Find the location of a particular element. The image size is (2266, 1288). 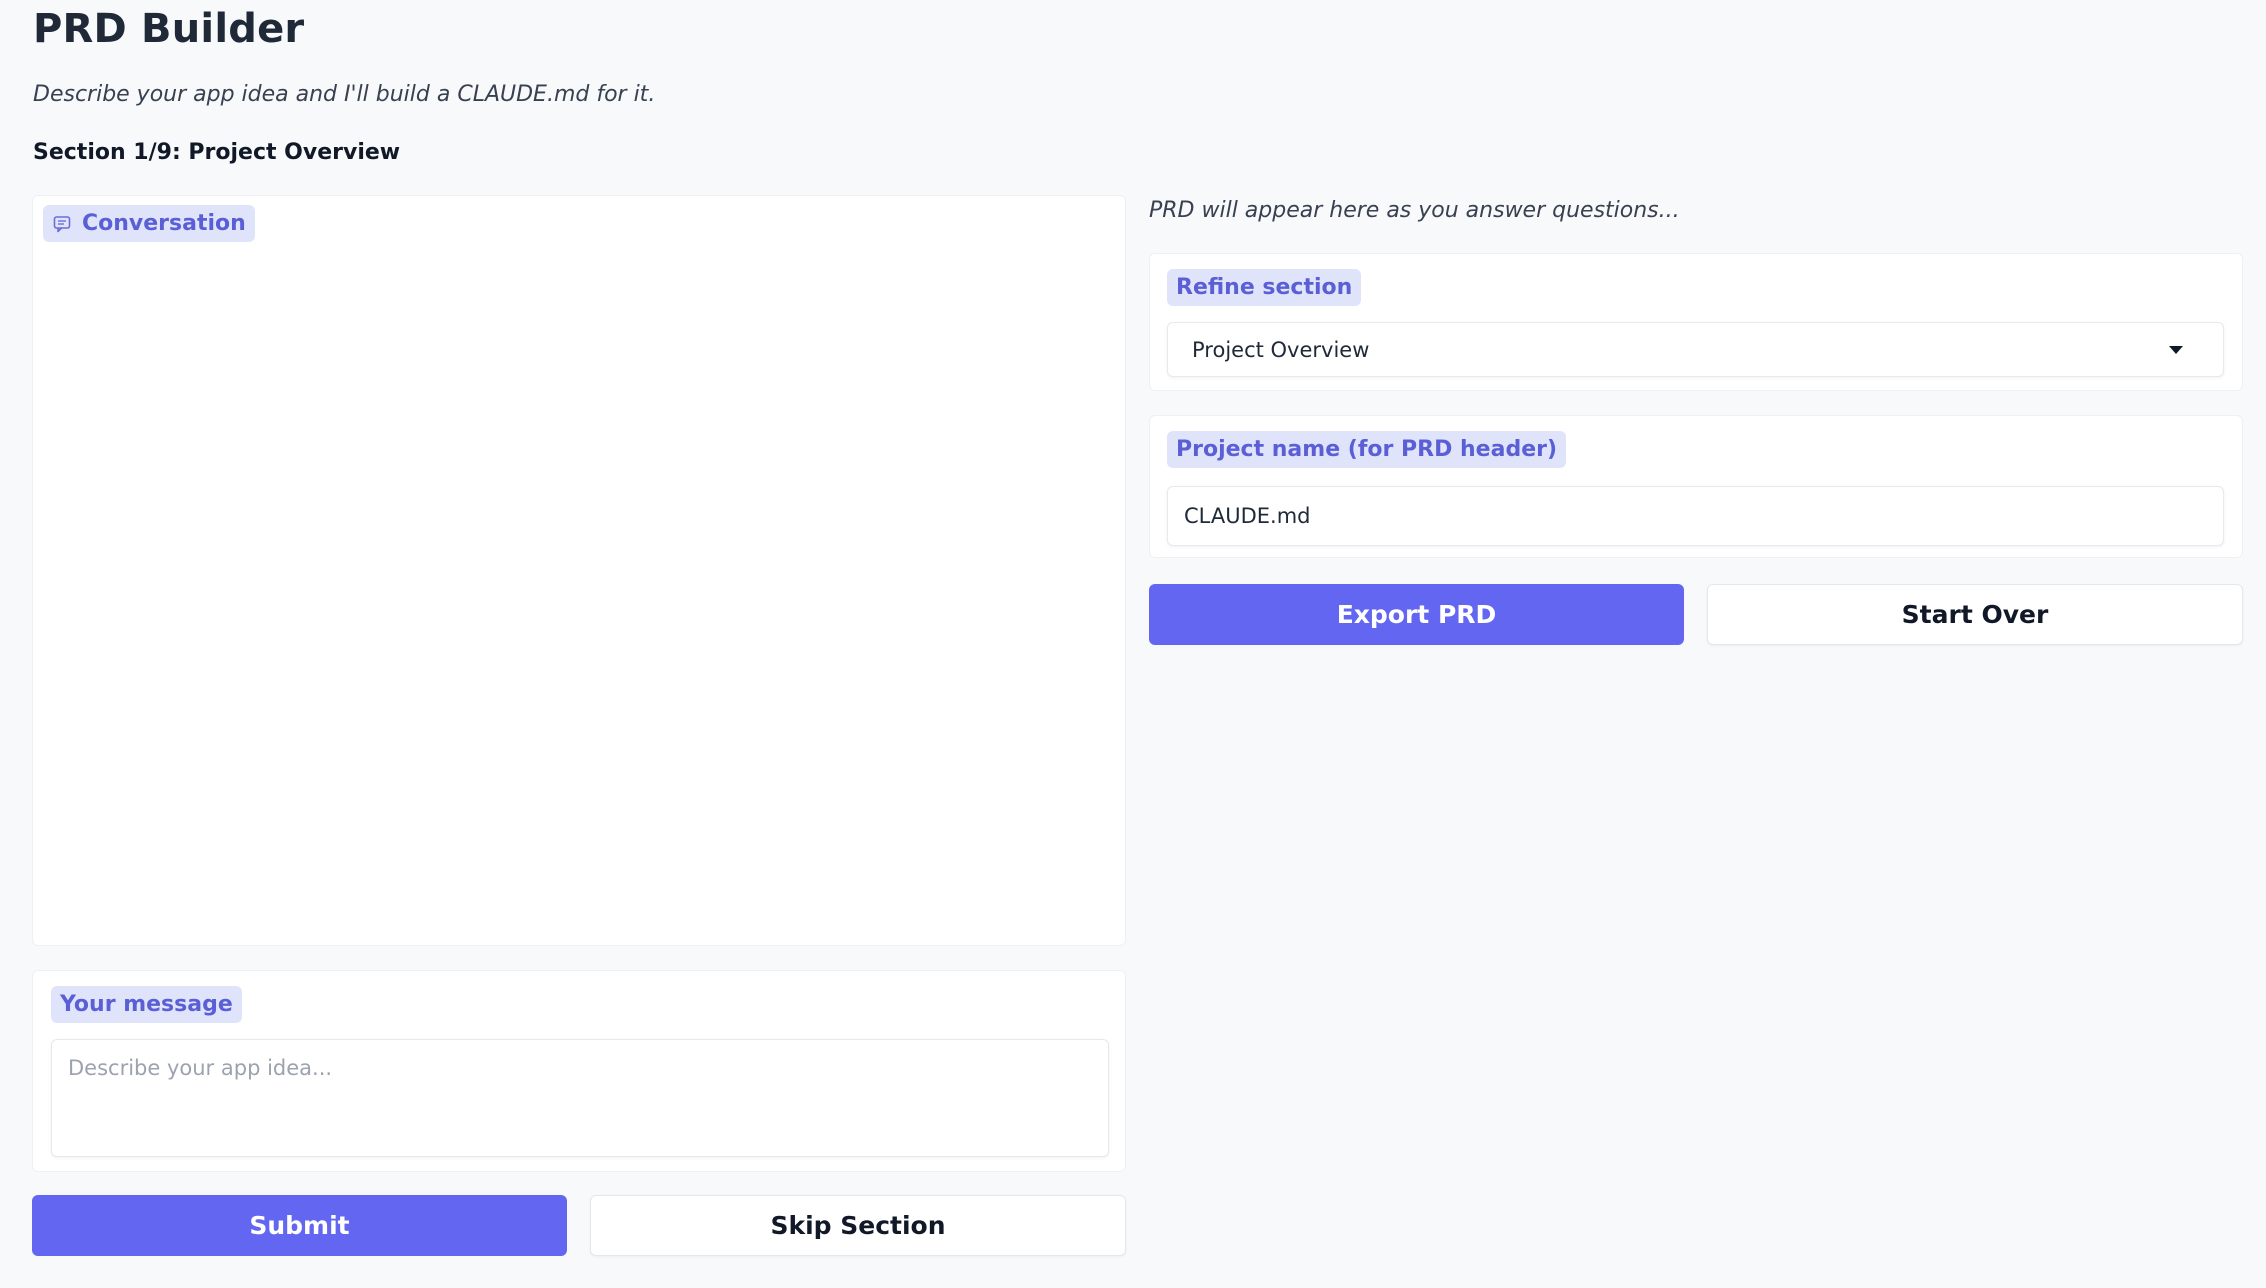

submit-button: Submit is located at coordinates (299, 1225).